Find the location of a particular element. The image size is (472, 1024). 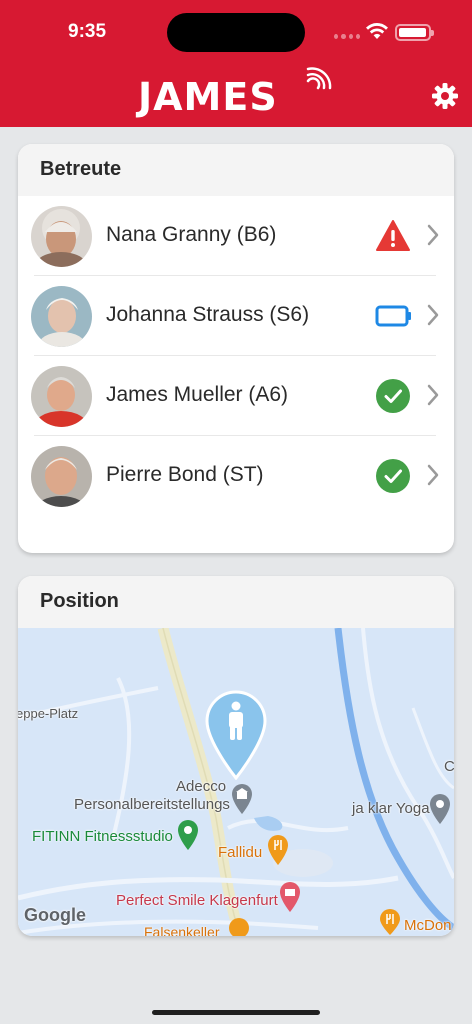

map-label-fallidu: Fallidu is located at coordinates (240, 852).